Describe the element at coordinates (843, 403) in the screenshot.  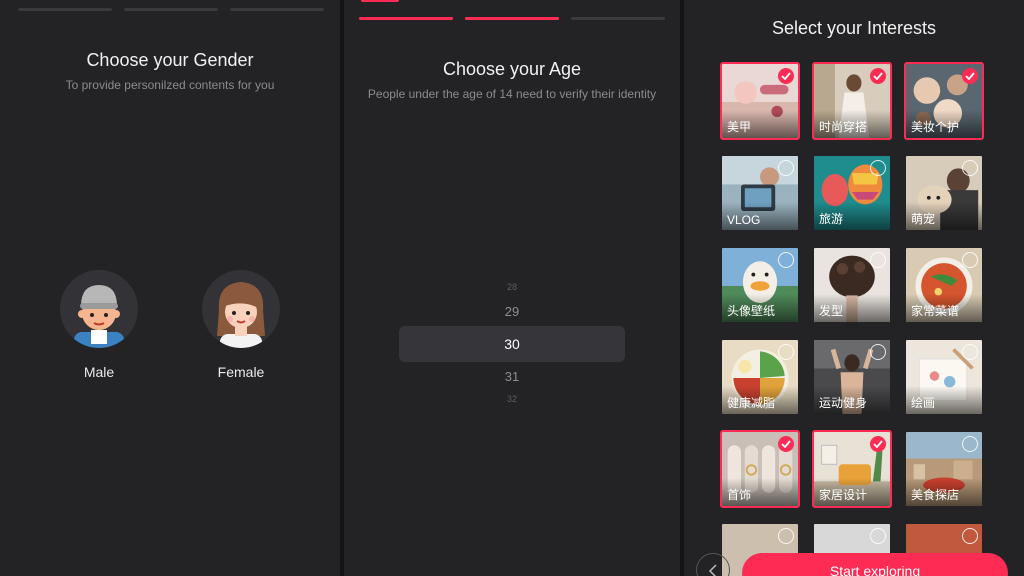
I see `interest-label: 运动健身` at that location.